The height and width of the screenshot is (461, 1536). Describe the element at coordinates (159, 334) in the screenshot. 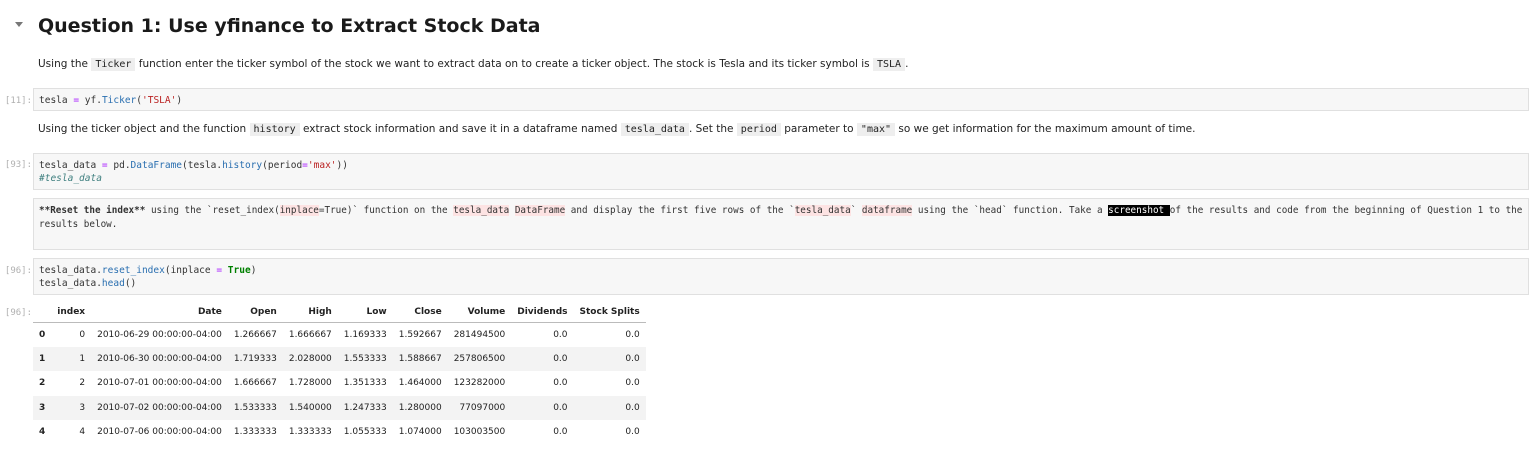

I see `table-cell: 2010-06-29 00:00:00-04:00` at that location.